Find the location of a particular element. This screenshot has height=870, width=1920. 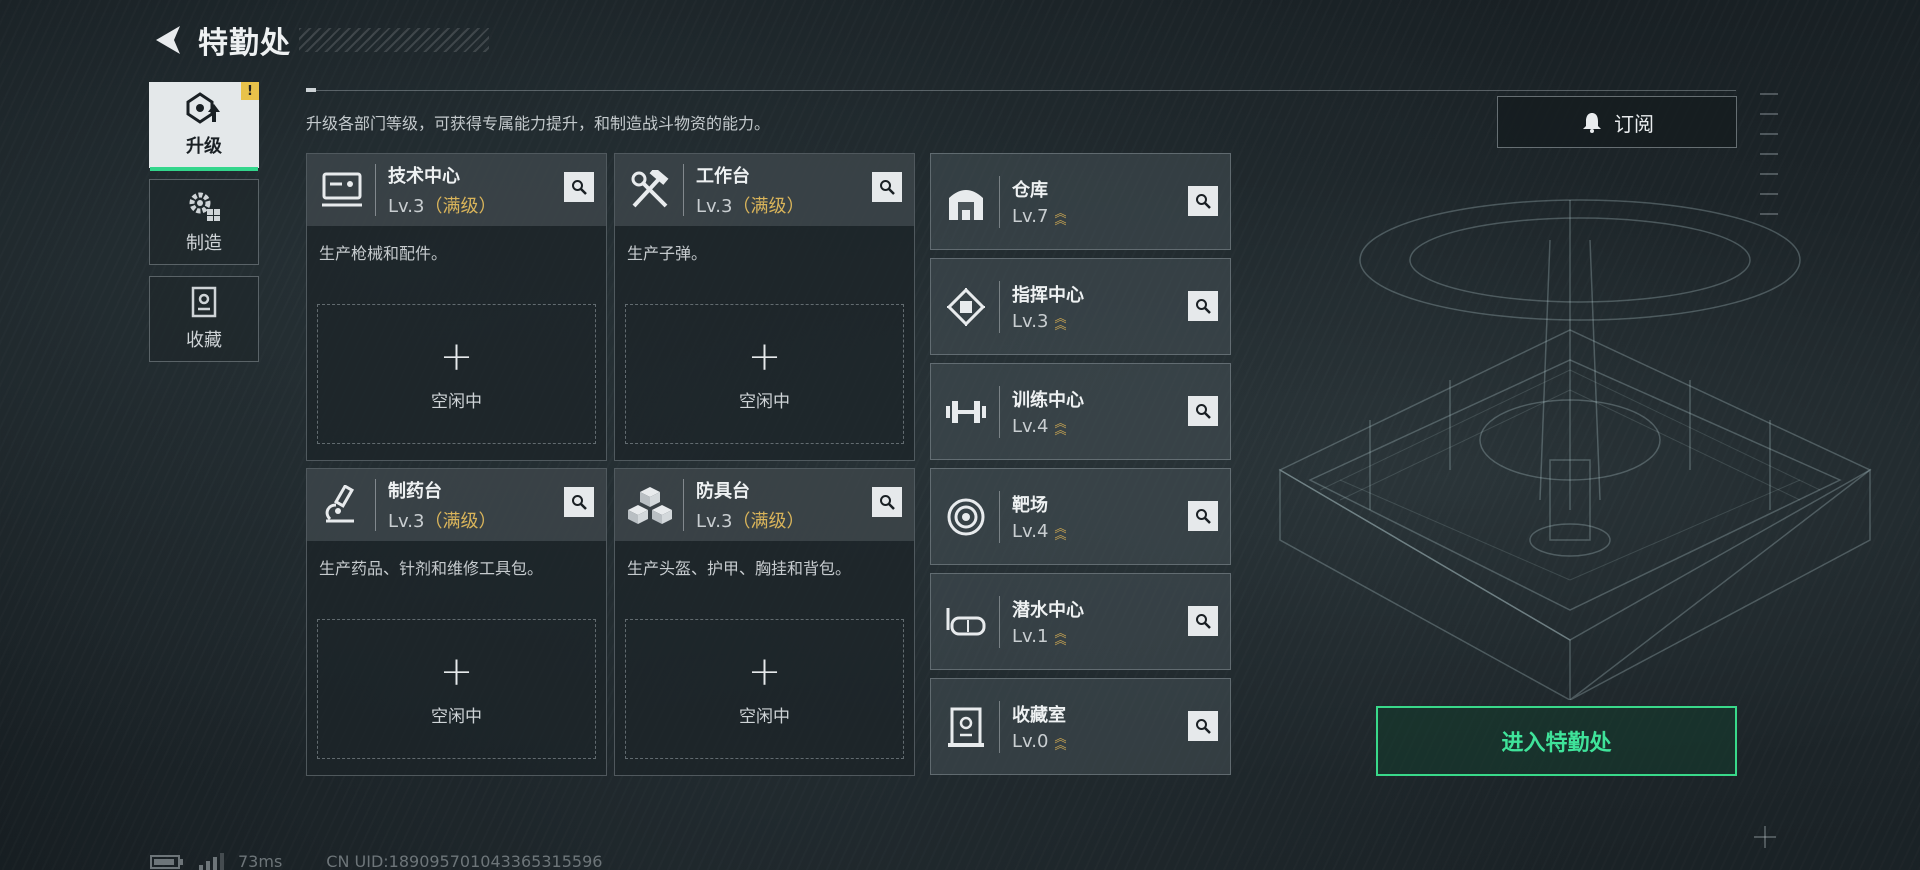

workshop-description: 生产药品、针剂和维修工具包。 is located at coordinates (431, 568).